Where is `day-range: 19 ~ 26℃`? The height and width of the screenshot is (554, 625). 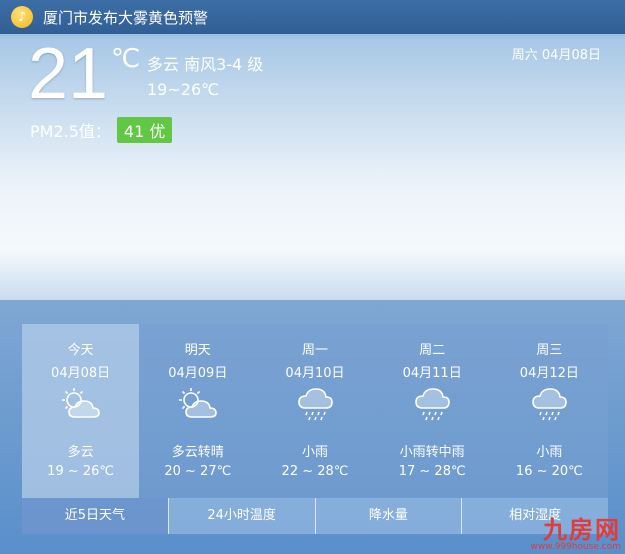
day-range: 19 ~ 26℃ is located at coordinates (81, 471).